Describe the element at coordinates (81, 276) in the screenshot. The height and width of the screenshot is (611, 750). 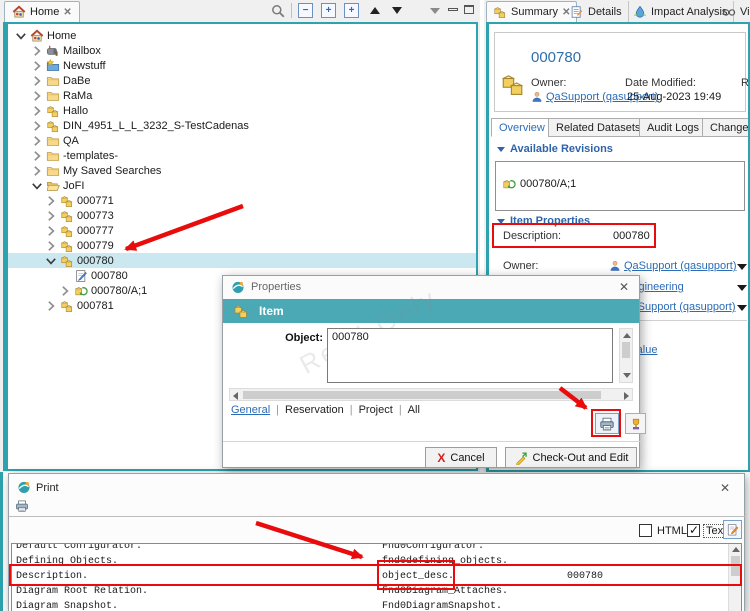
I see `dataset-icon` at that location.